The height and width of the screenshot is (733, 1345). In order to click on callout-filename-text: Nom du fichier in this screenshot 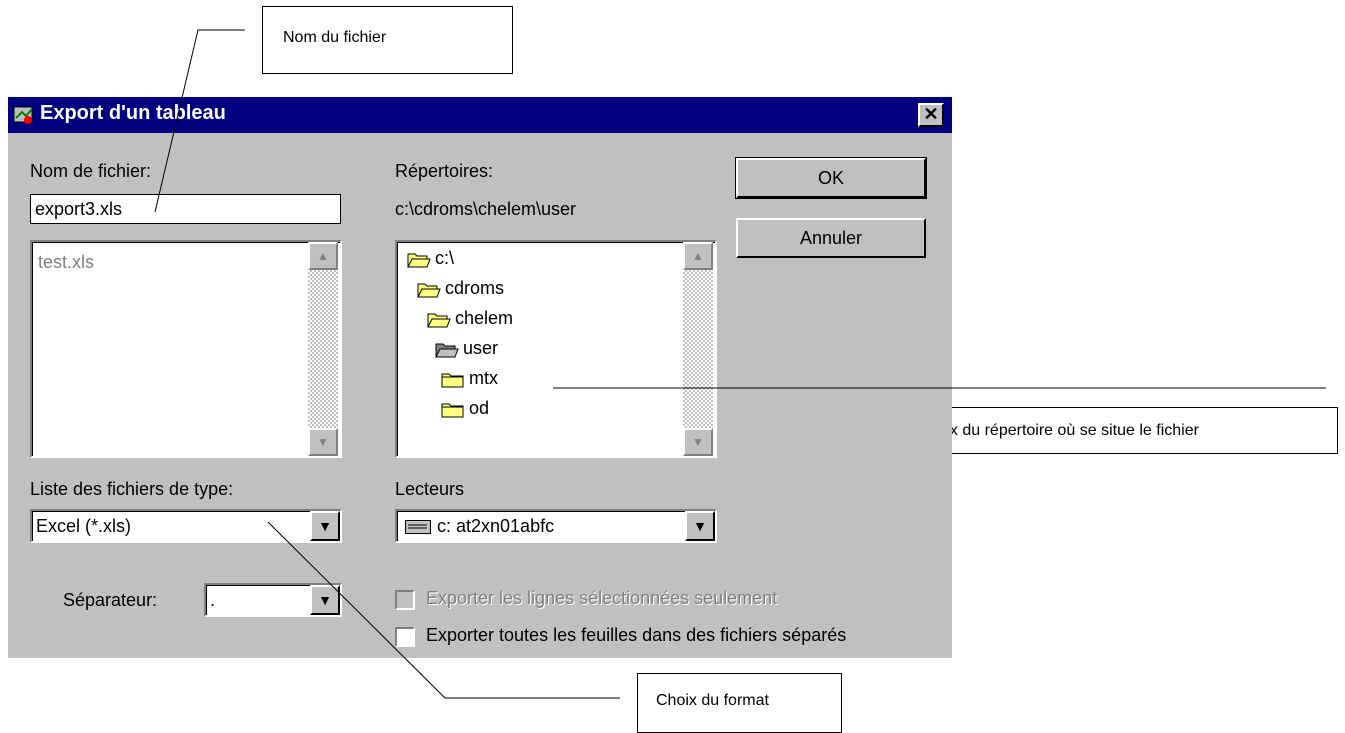, I will do `click(335, 37)`.